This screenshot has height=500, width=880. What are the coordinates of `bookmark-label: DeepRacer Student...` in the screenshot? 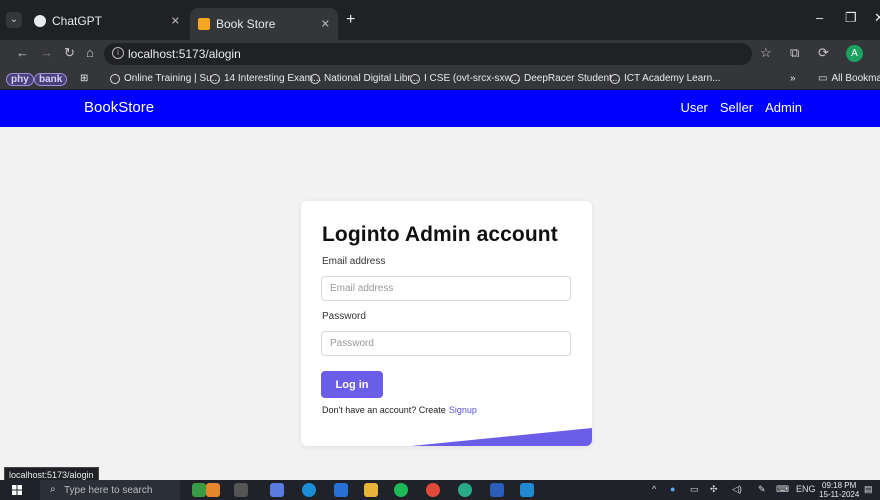 It's located at (572, 78).